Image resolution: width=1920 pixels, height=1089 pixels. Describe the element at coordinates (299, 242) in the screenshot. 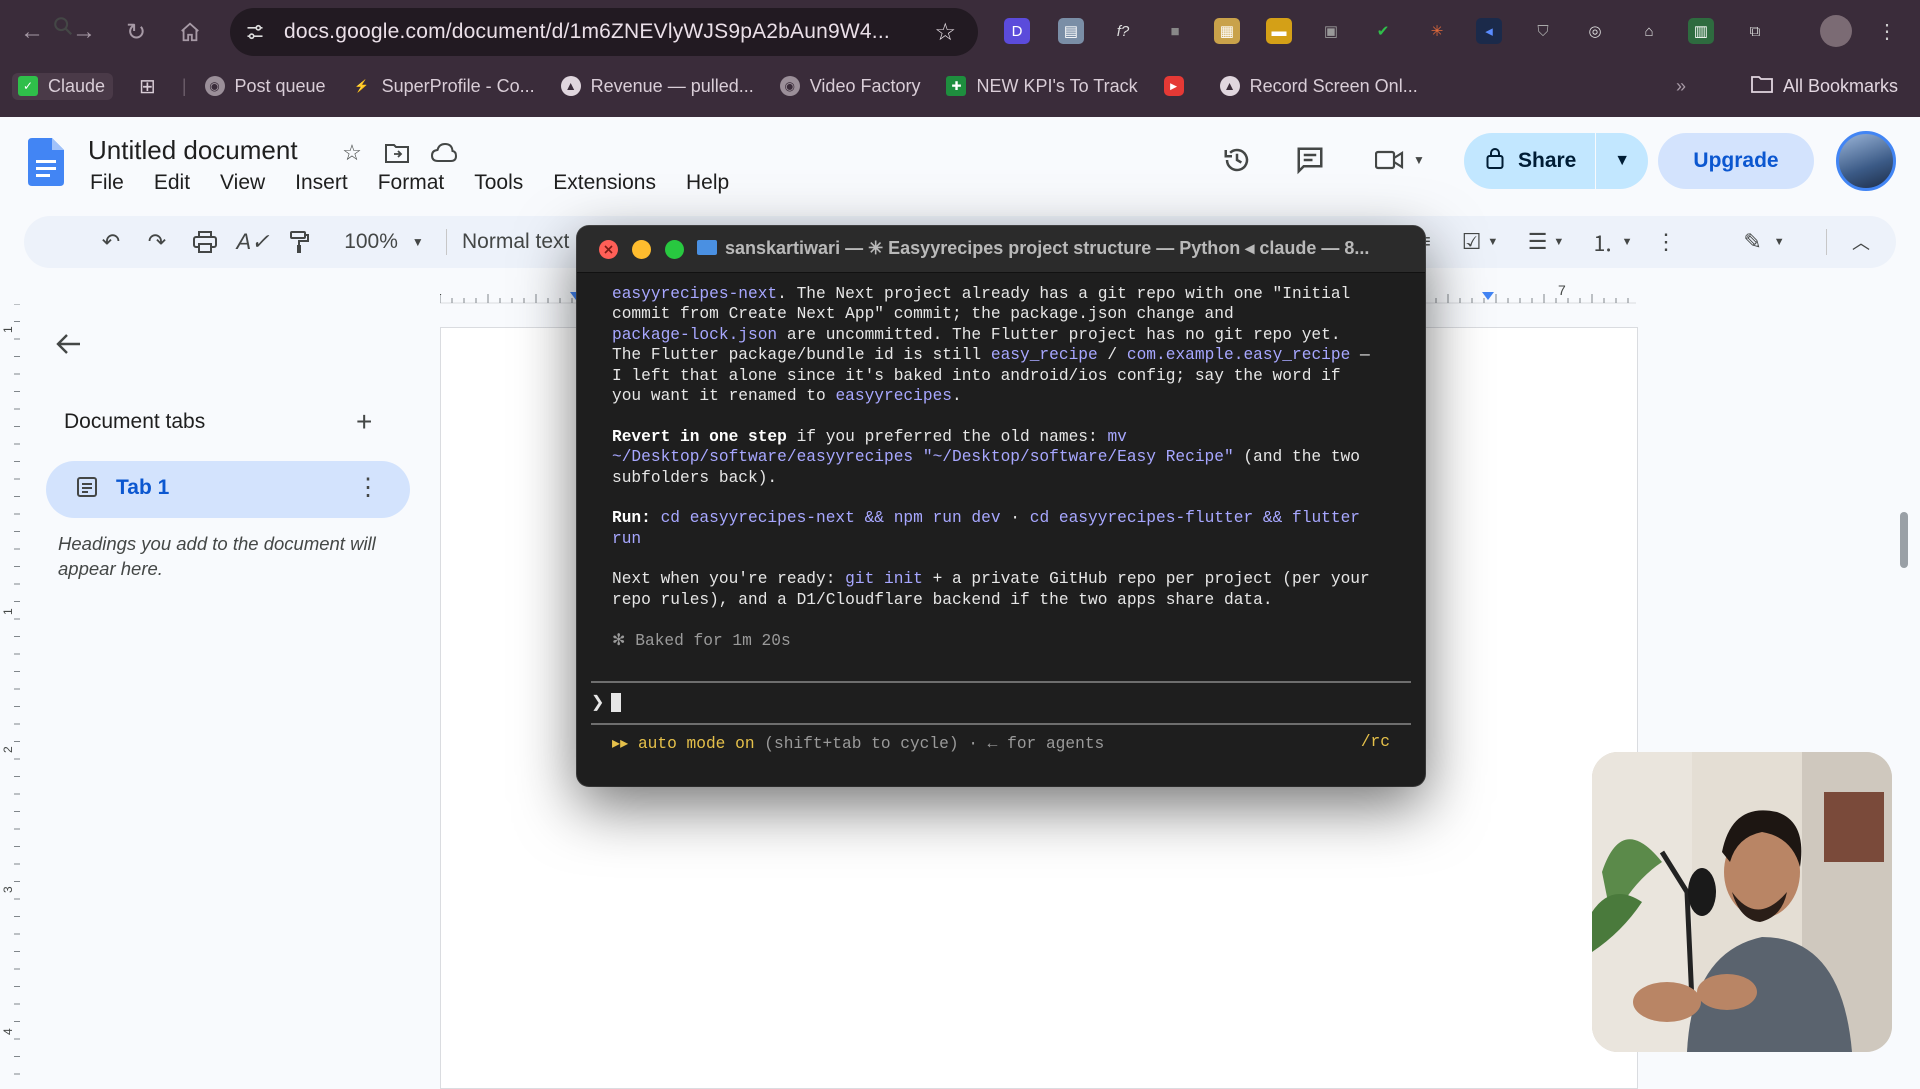

I see `paint-format-icon` at that location.